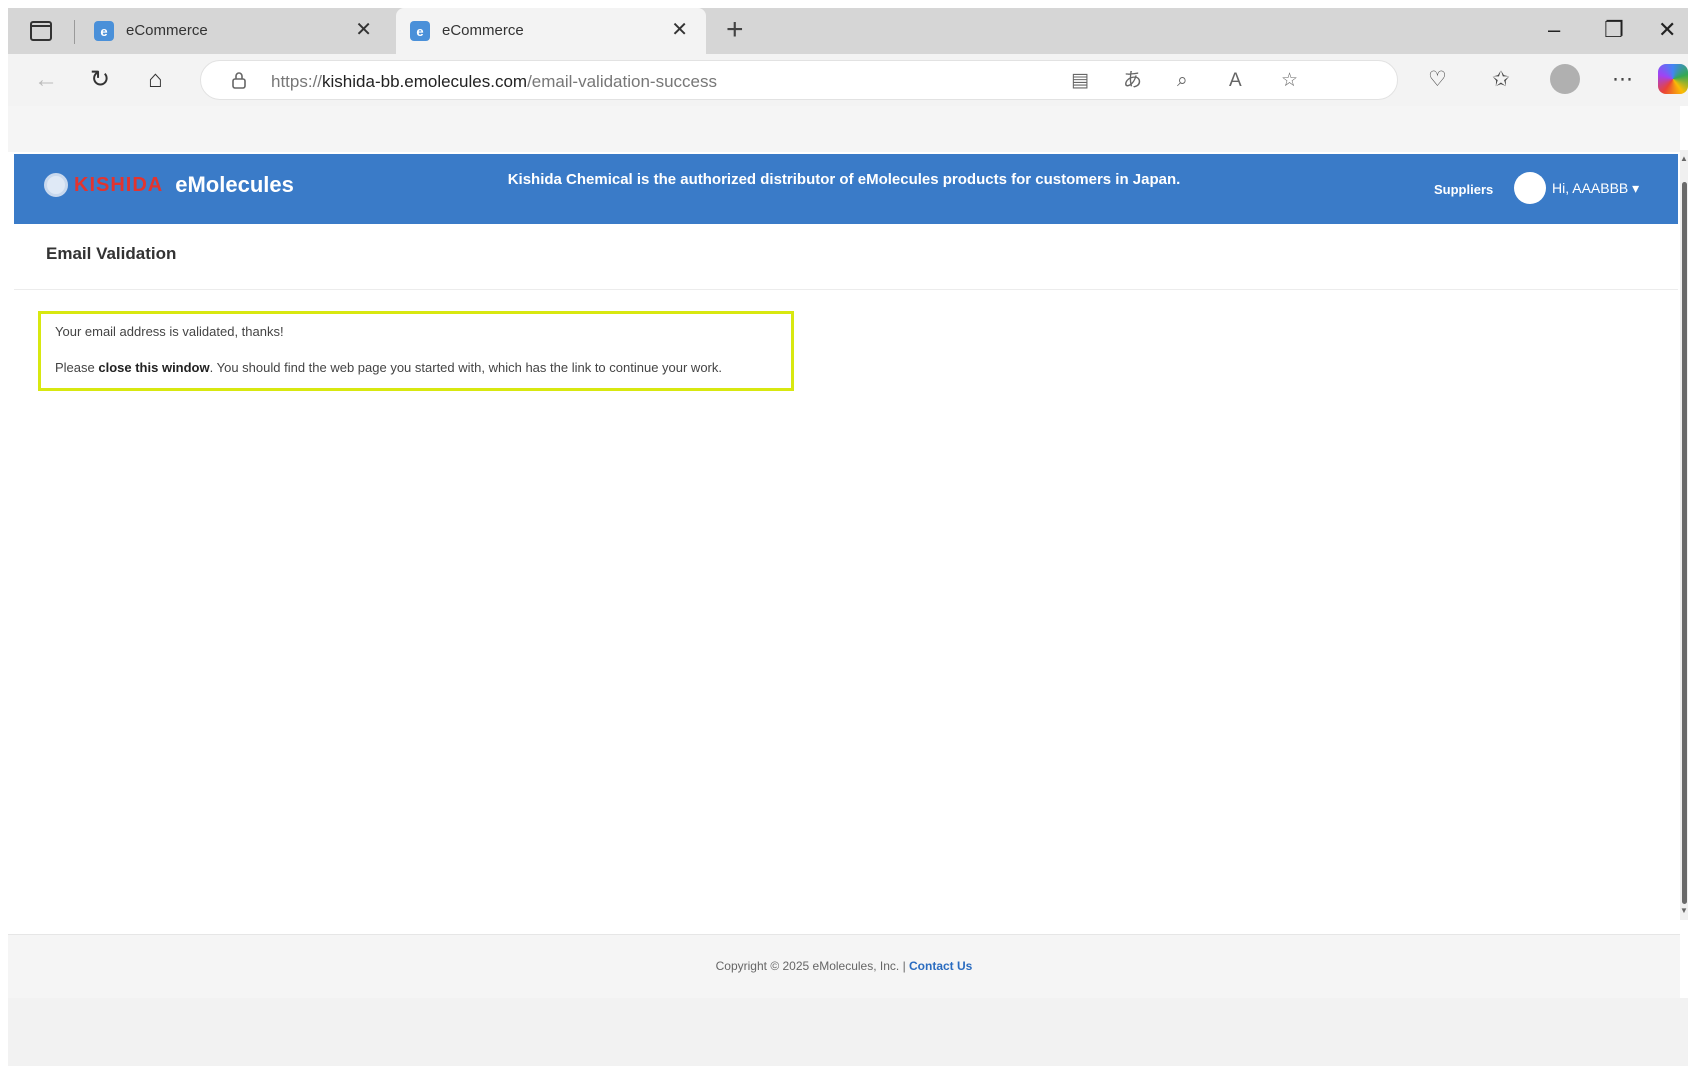 The width and height of the screenshot is (1688, 1066). I want to click on contact-us-link: Contact Us, so click(940, 966).